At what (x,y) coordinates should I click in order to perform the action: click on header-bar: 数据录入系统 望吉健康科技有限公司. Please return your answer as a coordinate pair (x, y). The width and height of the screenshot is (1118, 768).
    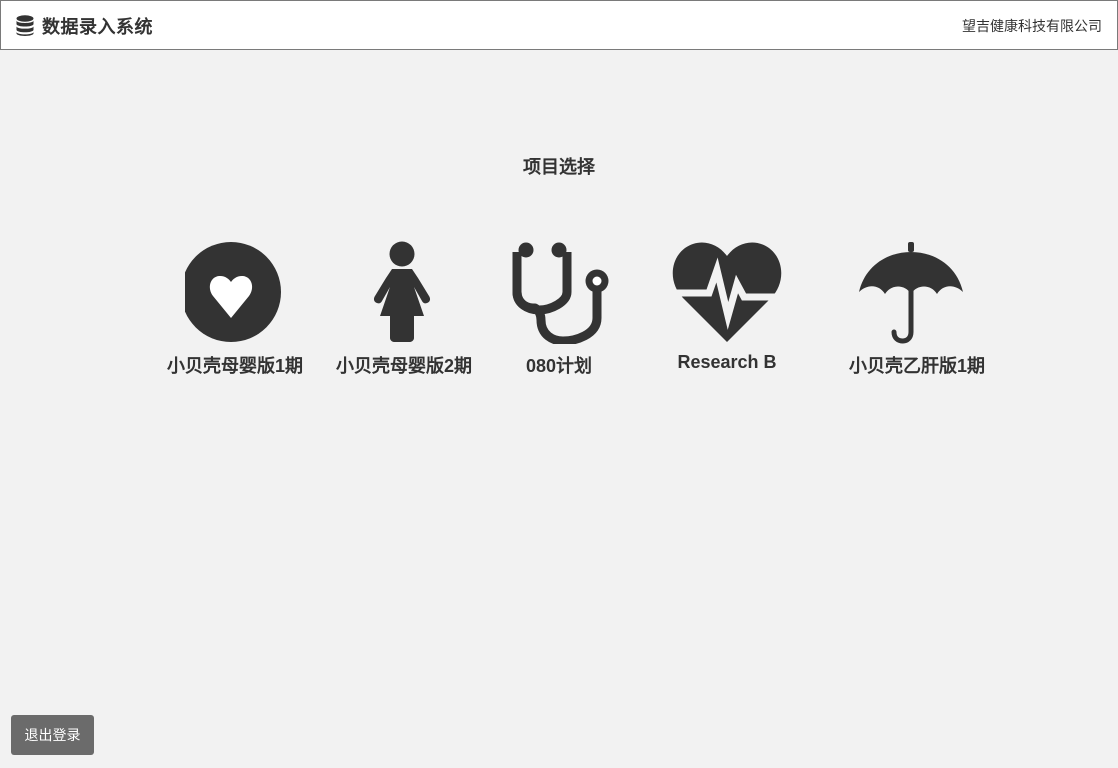
    Looking at the image, I should click on (559, 25).